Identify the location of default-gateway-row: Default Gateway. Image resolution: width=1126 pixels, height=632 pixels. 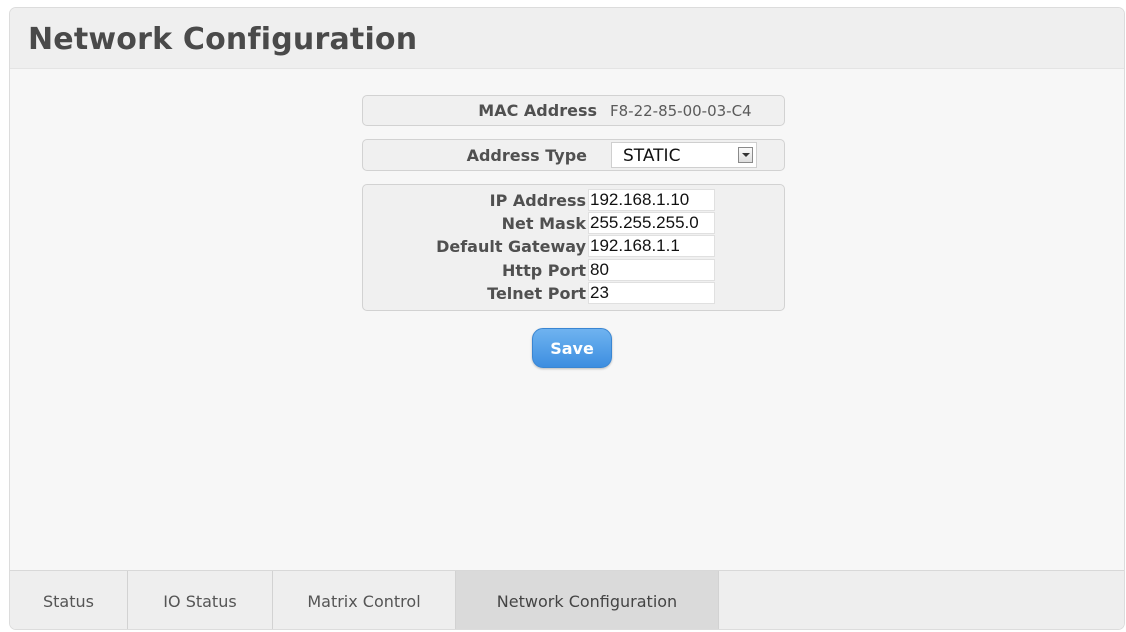
(573, 246).